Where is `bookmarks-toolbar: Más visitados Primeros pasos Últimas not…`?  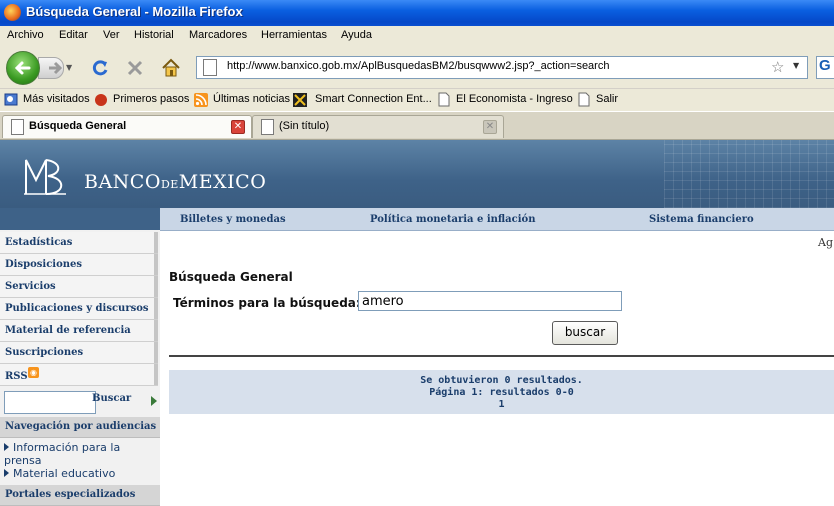
bookmarks-toolbar: Más visitados Primeros pasos Últimas not… is located at coordinates (417, 100).